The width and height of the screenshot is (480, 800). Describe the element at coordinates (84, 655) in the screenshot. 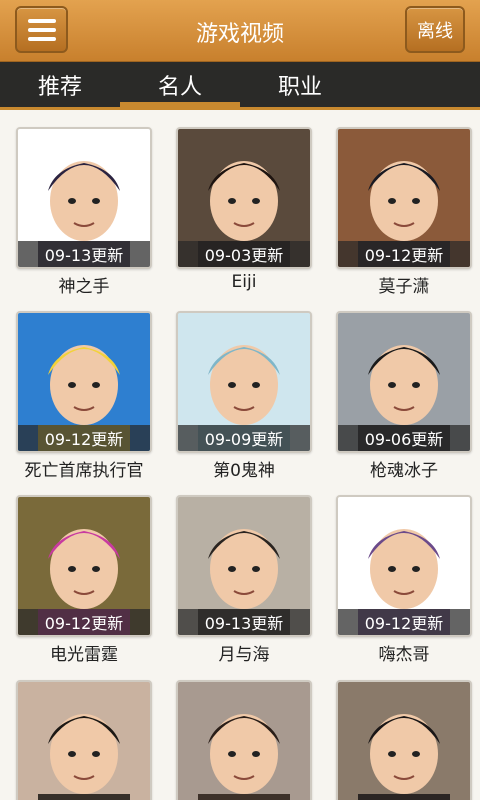

I see `card-name: 电光雷霆` at that location.